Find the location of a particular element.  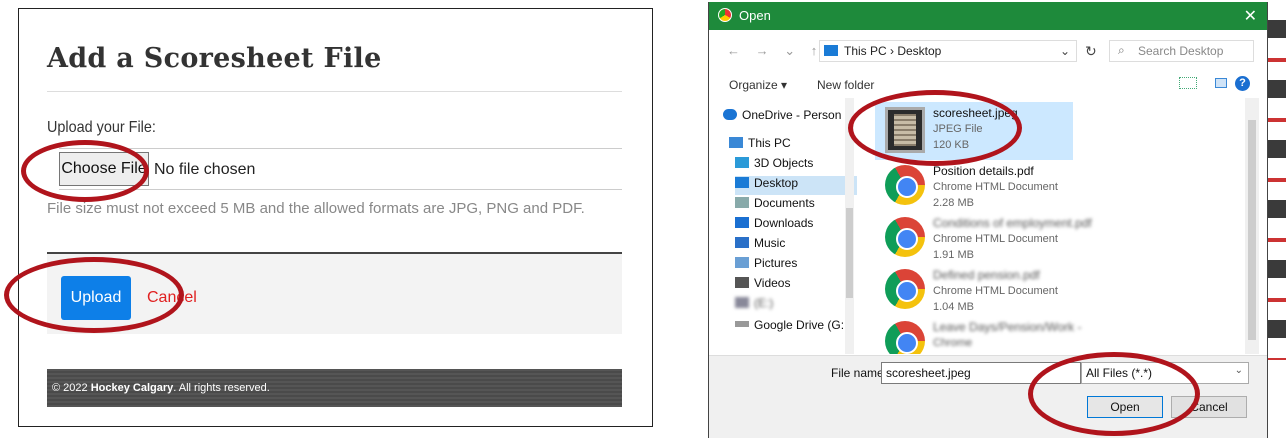

file-size: 1.91 MB is located at coordinates (953, 255).